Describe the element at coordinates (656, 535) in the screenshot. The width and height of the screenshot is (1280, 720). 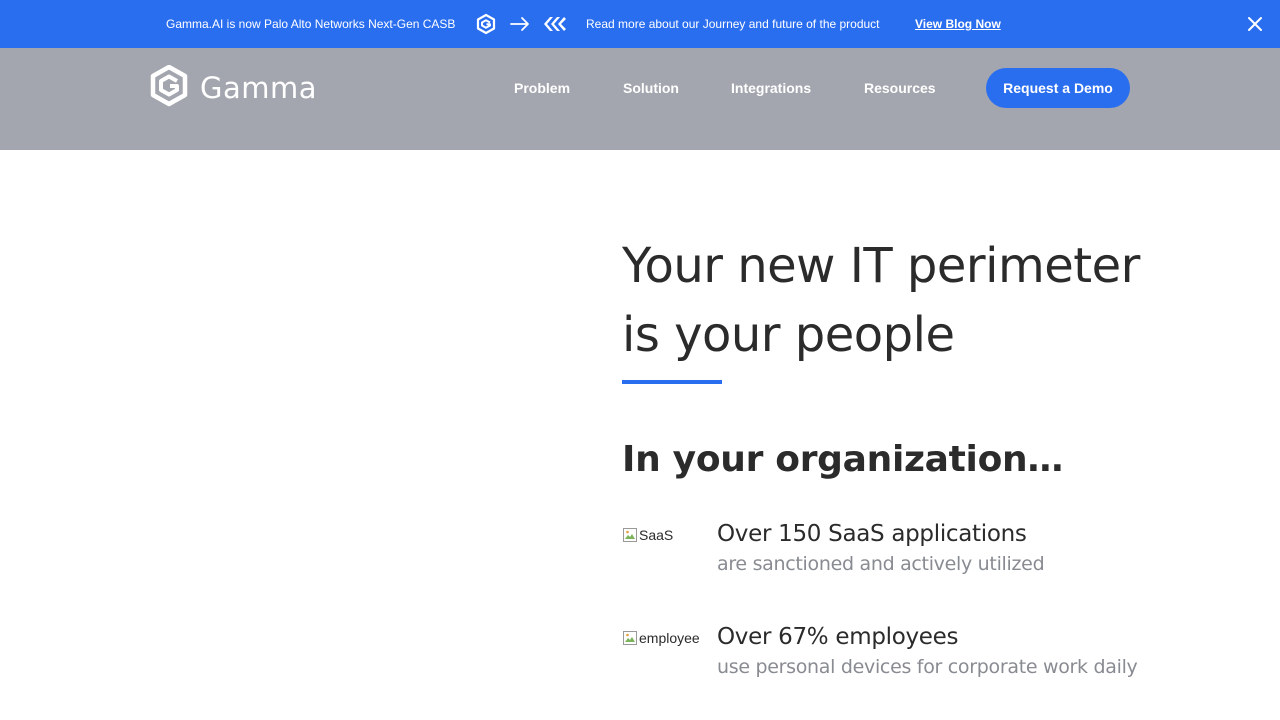
I see `saas-image-alt: SaaS` at that location.